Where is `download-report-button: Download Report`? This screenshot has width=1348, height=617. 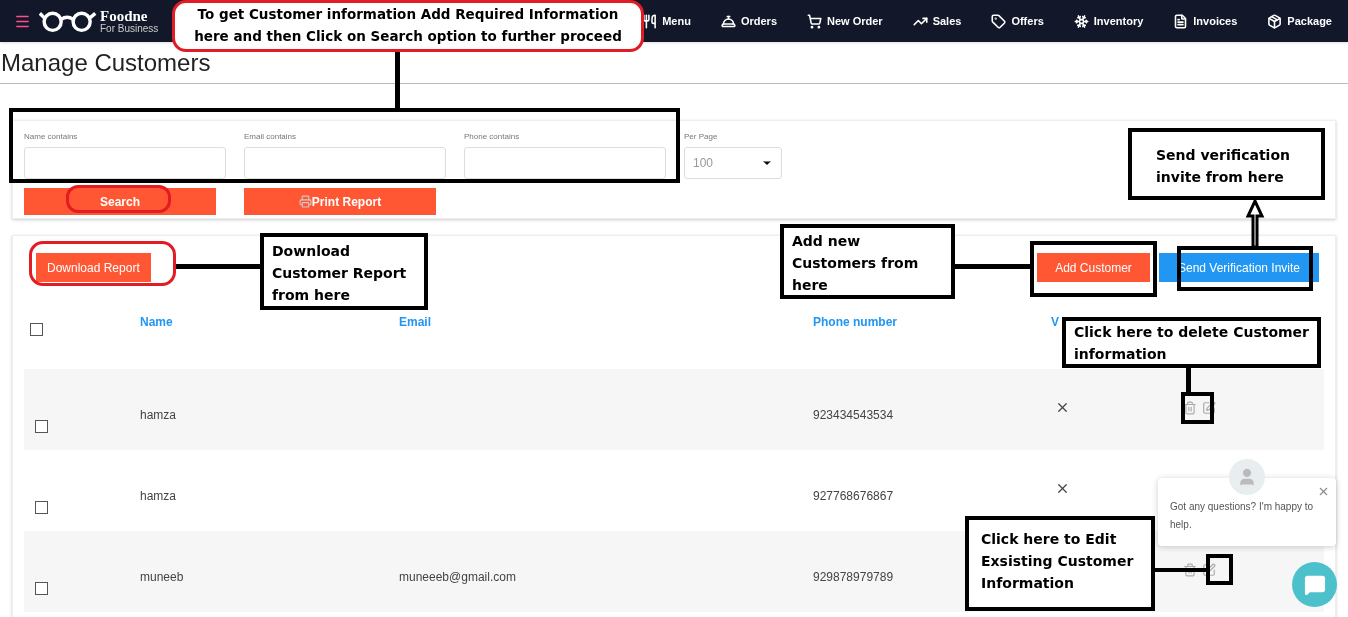
download-report-button: Download Report is located at coordinates (93, 267).